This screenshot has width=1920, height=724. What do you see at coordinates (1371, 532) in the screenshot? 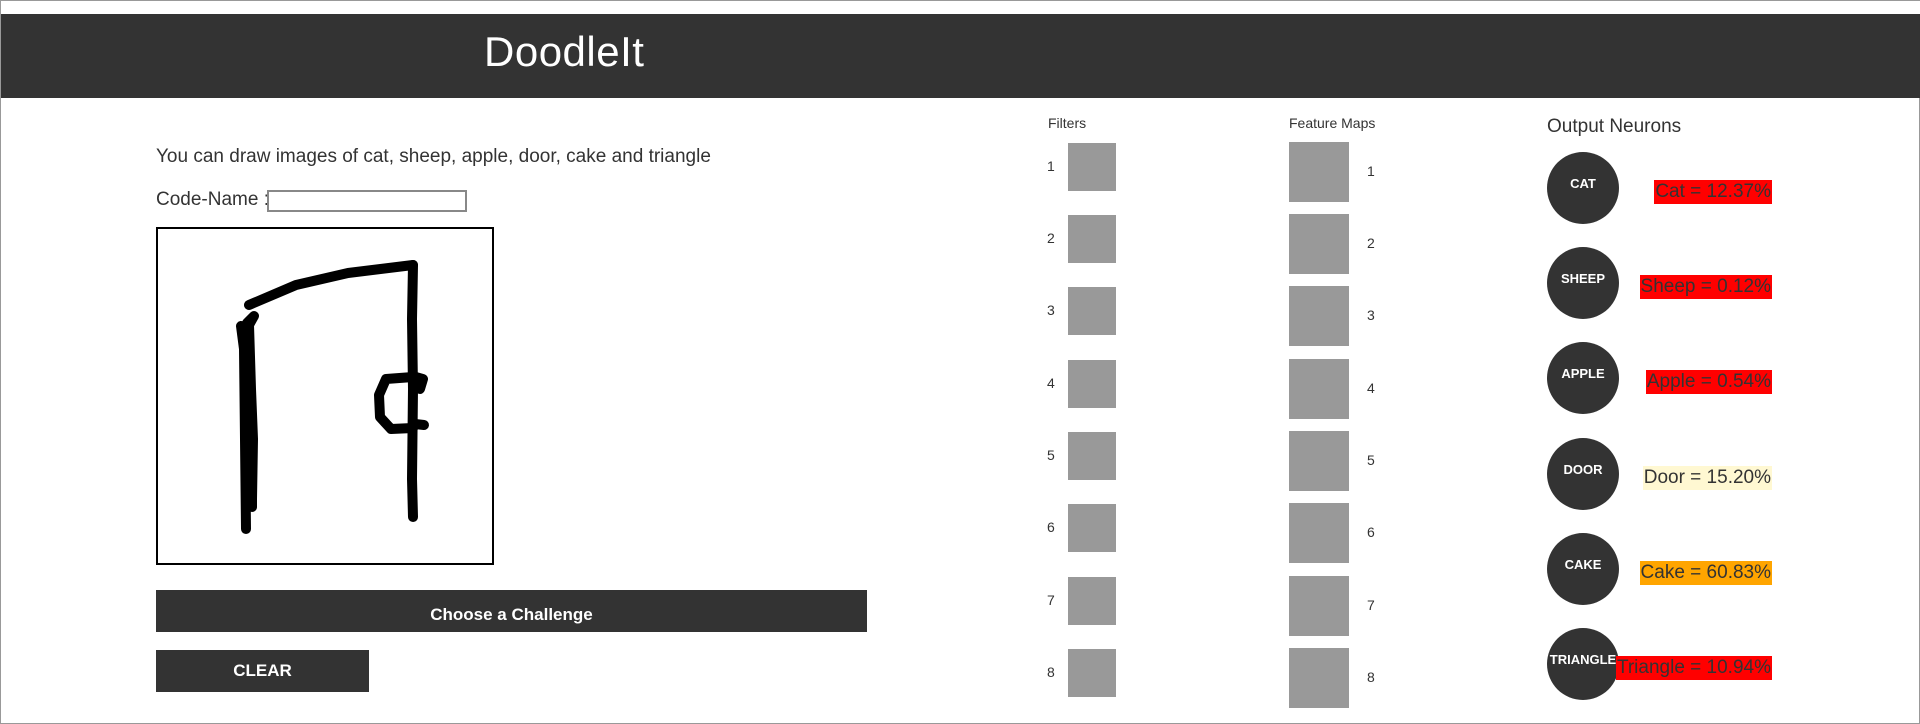
I see `feature-map-number: 6` at bounding box center [1371, 532].